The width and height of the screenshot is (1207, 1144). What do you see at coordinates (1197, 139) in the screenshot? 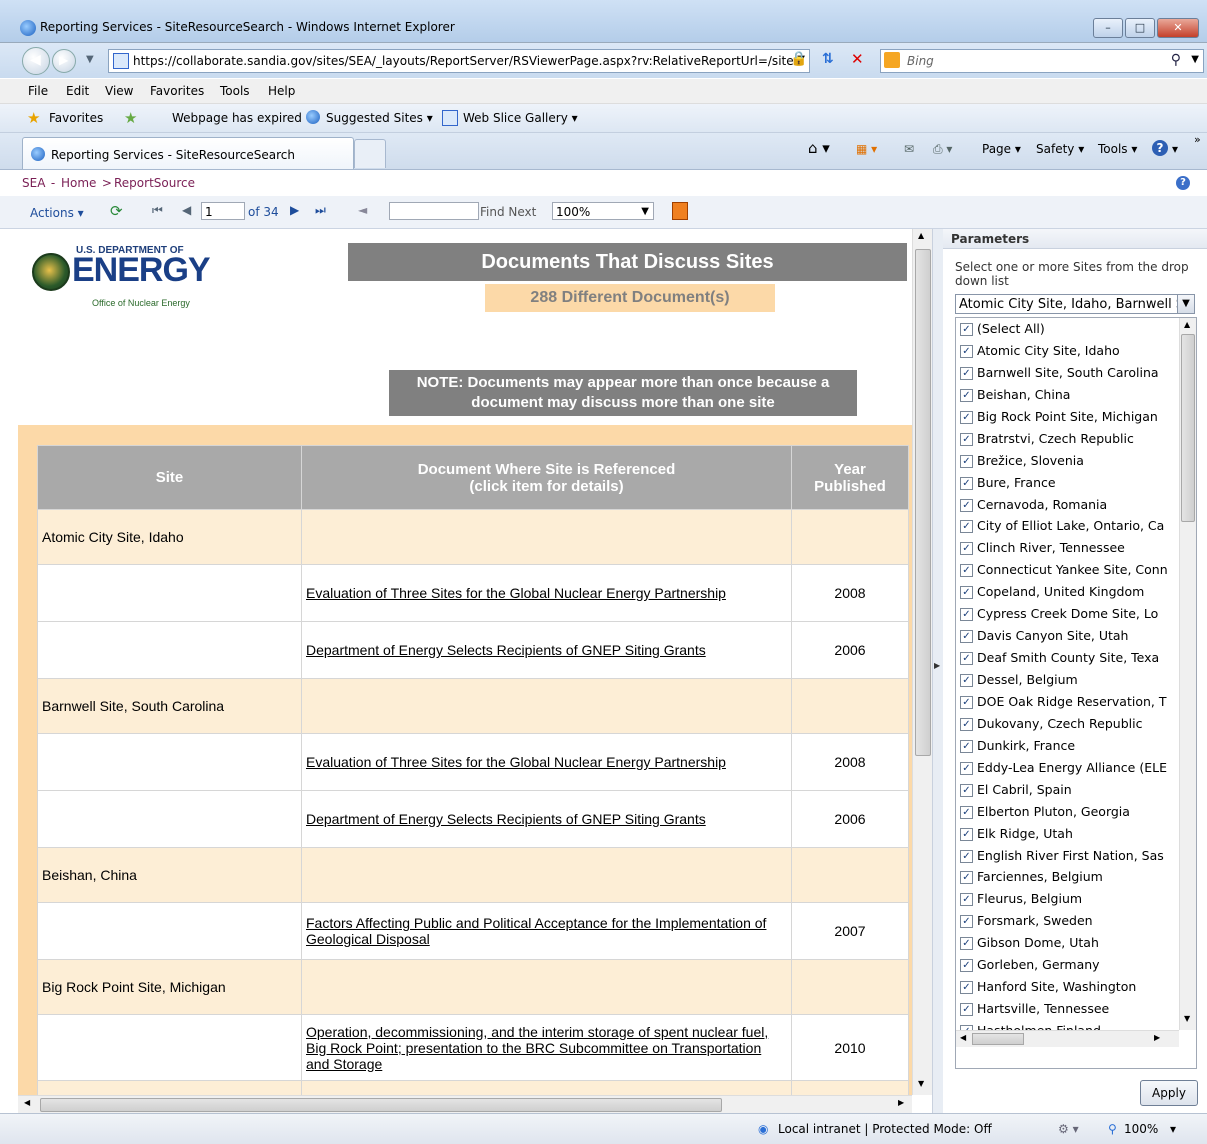
I see `chevron-more-icon: »` at bounding box center [1197, 139].